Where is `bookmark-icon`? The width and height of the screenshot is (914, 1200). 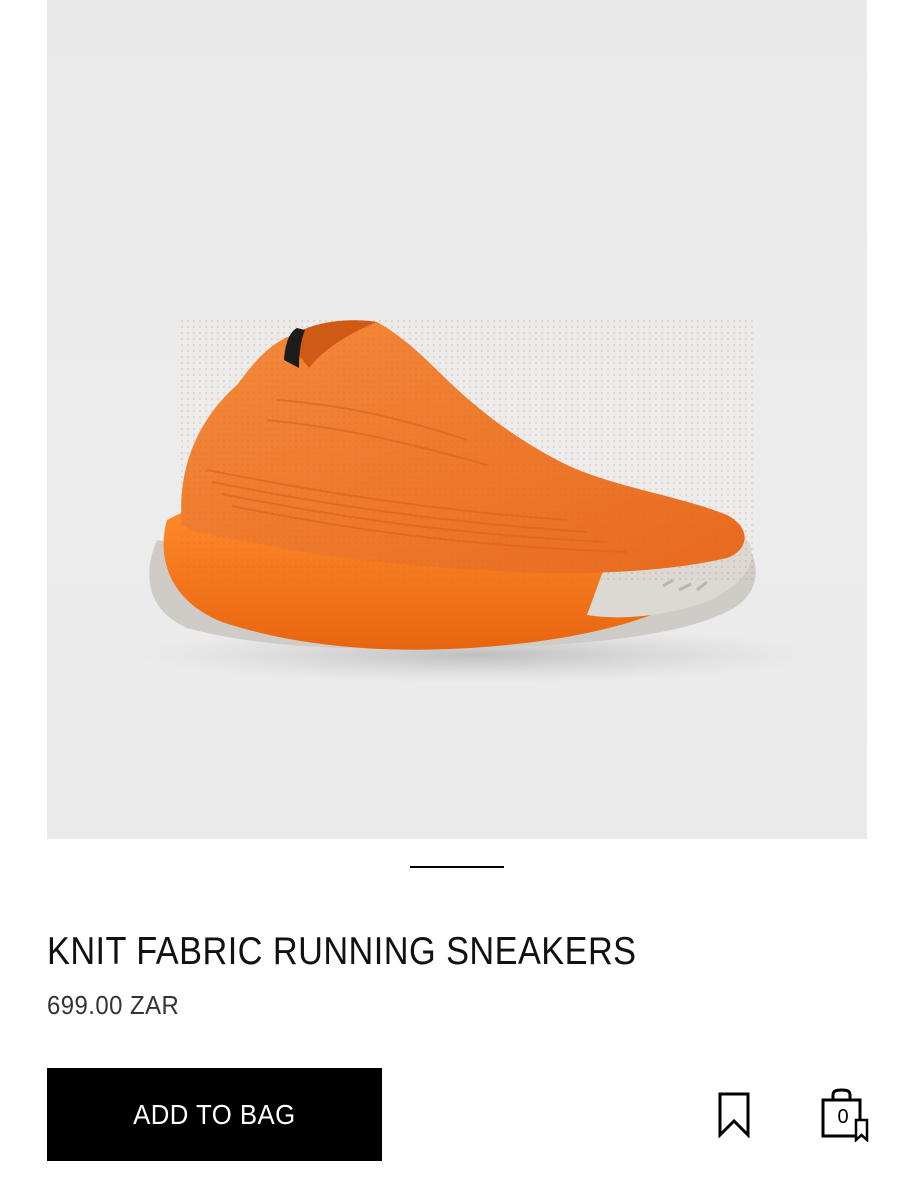
bookmark-icon is located at coordinates (734, 1115).